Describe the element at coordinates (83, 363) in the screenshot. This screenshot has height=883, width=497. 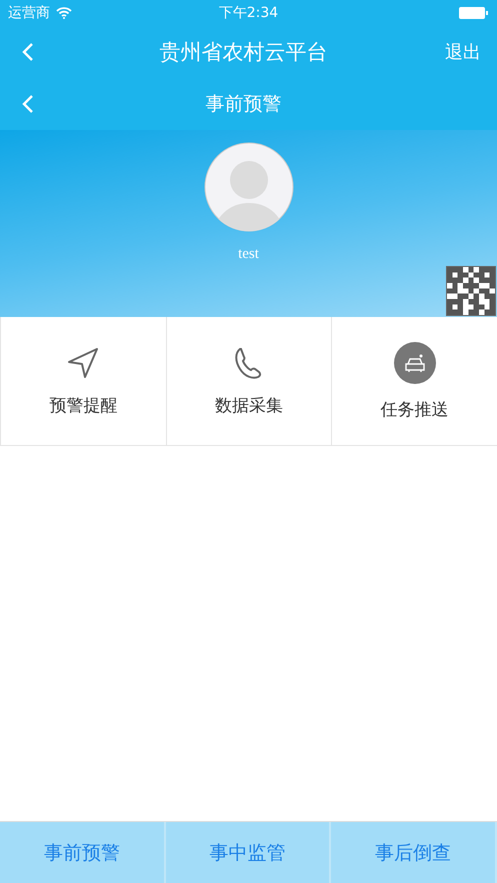
I see `send-icon` at that location.